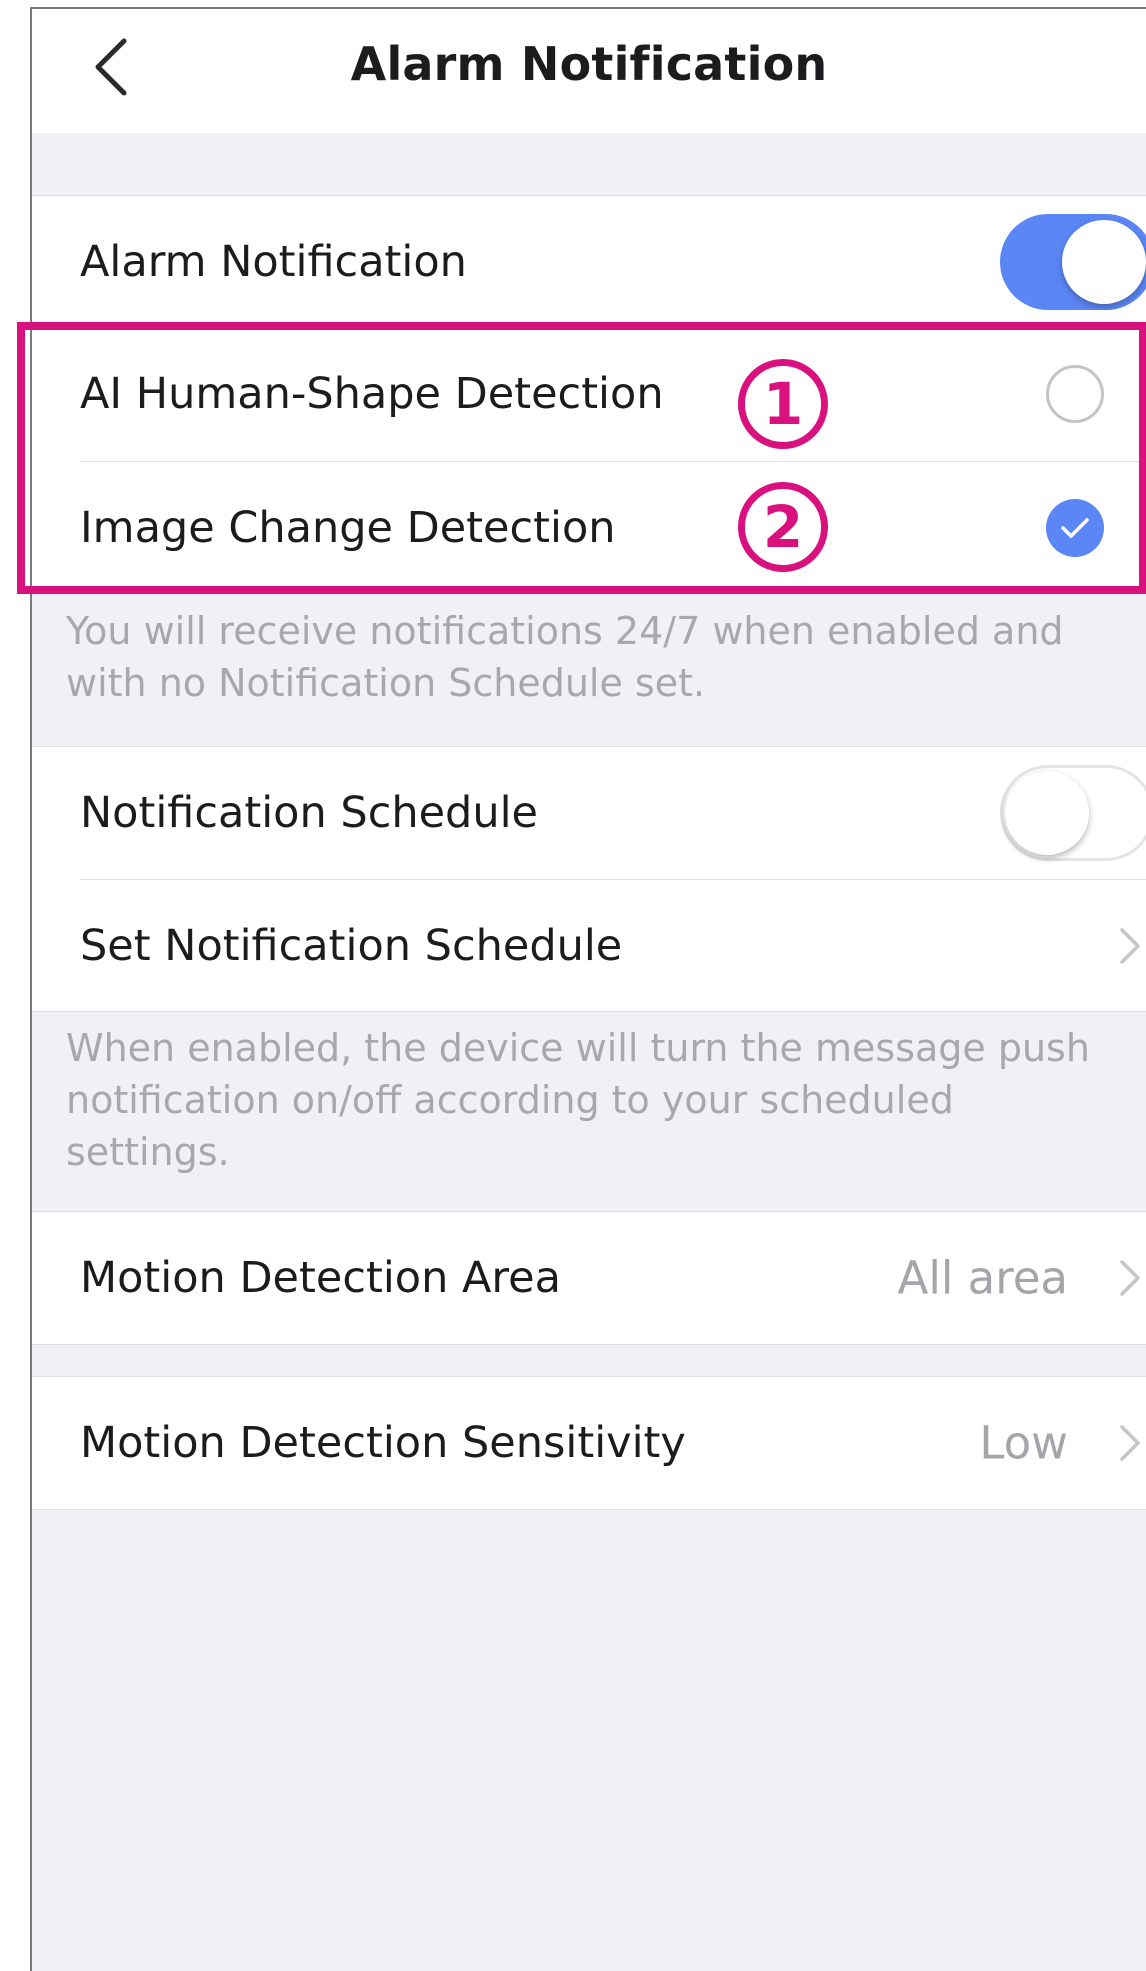  I want to click on notification-schedule-toggle, so click(1073, 813).